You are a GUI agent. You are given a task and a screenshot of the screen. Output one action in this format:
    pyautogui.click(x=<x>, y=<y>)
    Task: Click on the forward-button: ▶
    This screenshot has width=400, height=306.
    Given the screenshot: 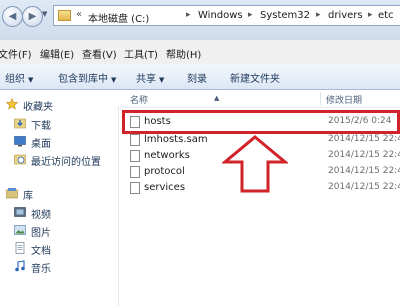 What is the action you would take?
    pyautogui.click(x=32, y=16)
    